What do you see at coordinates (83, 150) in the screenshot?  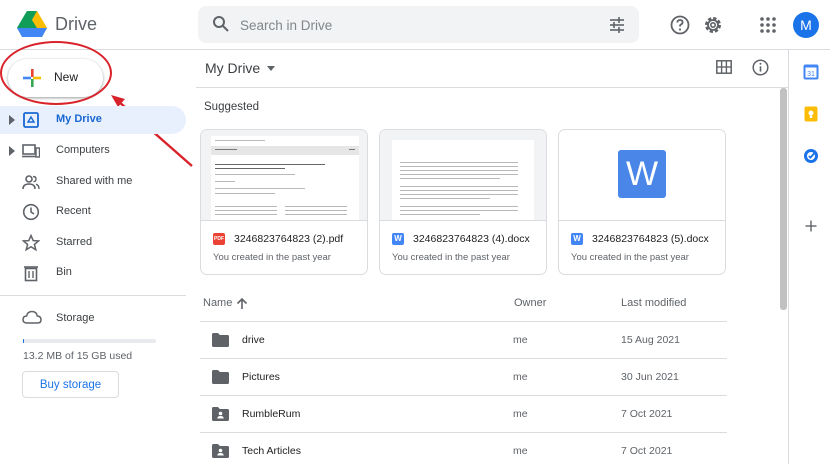 I see `sidebar-item-label: Computers` at bounding box center [83, 150].